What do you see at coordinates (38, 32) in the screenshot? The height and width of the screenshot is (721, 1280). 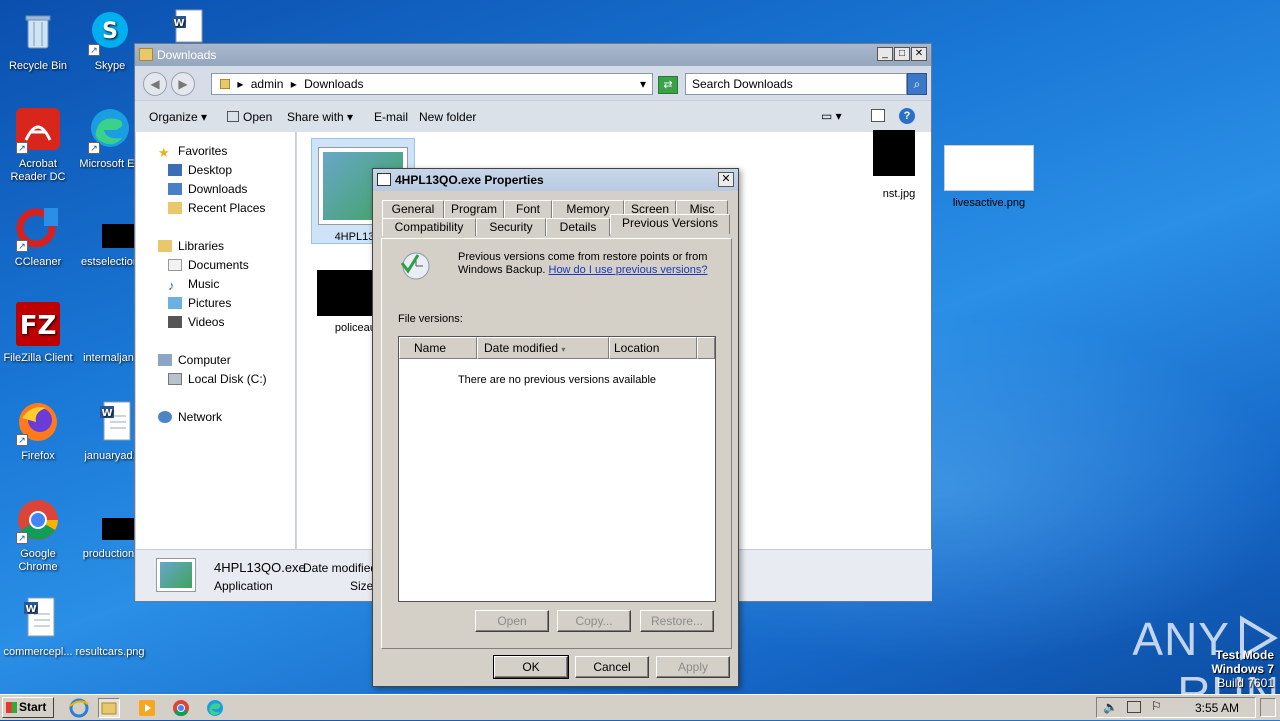 I see `recycle-bin-icon` at bounding box center [38, 32].